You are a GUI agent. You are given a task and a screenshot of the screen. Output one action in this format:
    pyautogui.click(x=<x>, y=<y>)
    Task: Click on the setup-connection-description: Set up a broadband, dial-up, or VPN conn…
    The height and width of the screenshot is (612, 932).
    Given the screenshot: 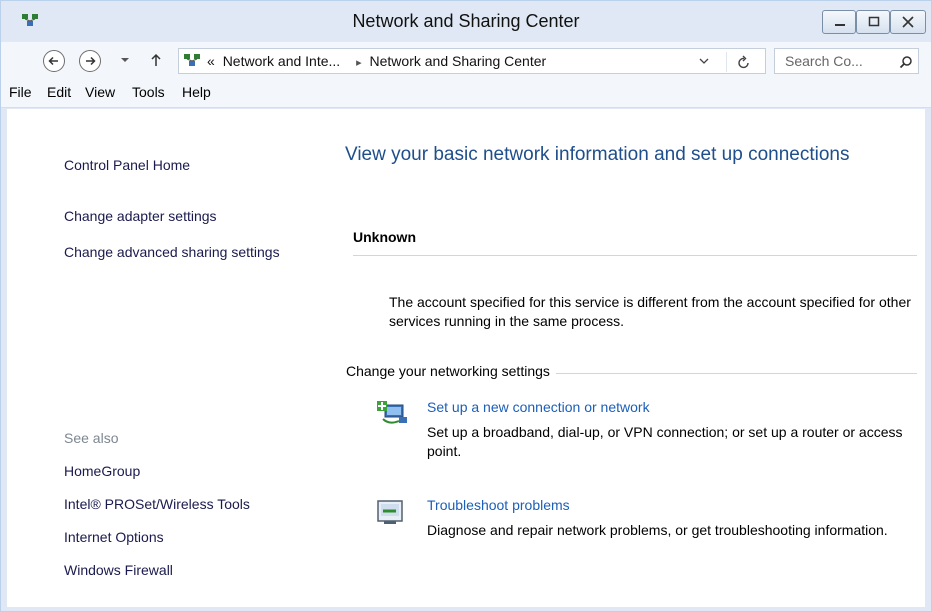 What is the action you would take?
    pyautogui.click(x=665, y=441)
    